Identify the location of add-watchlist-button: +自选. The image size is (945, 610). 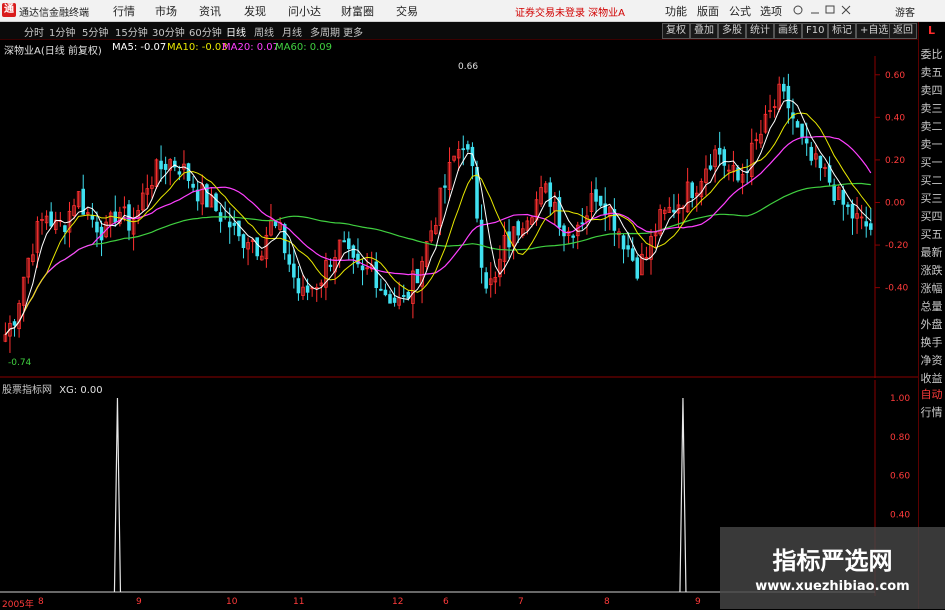
(874, 31).